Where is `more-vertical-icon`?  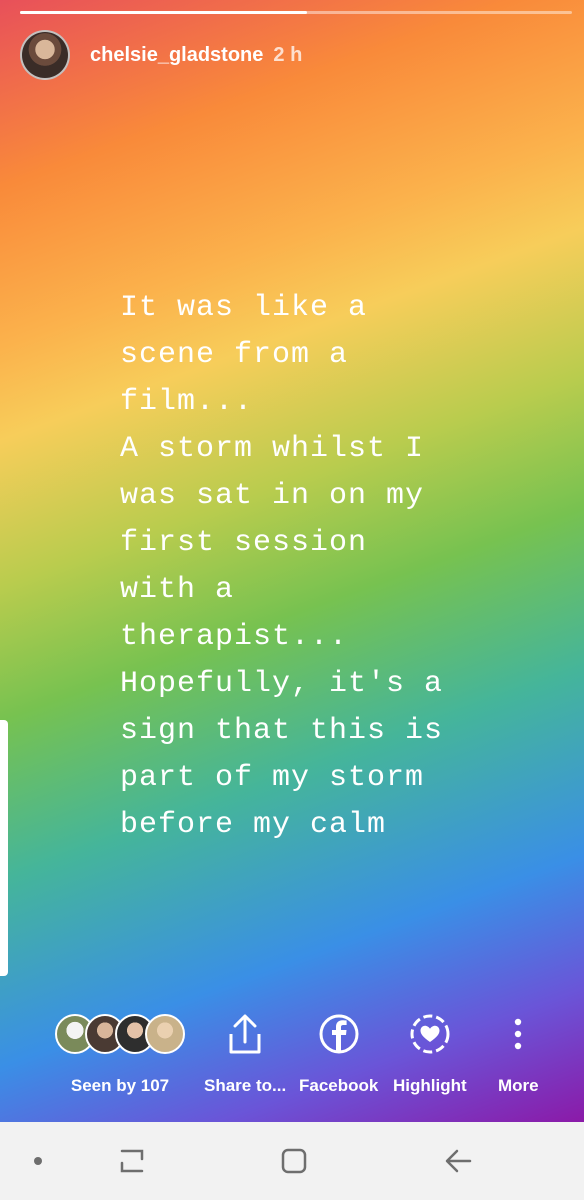
more-vertical-icon is located at coordinates (518, 1034).